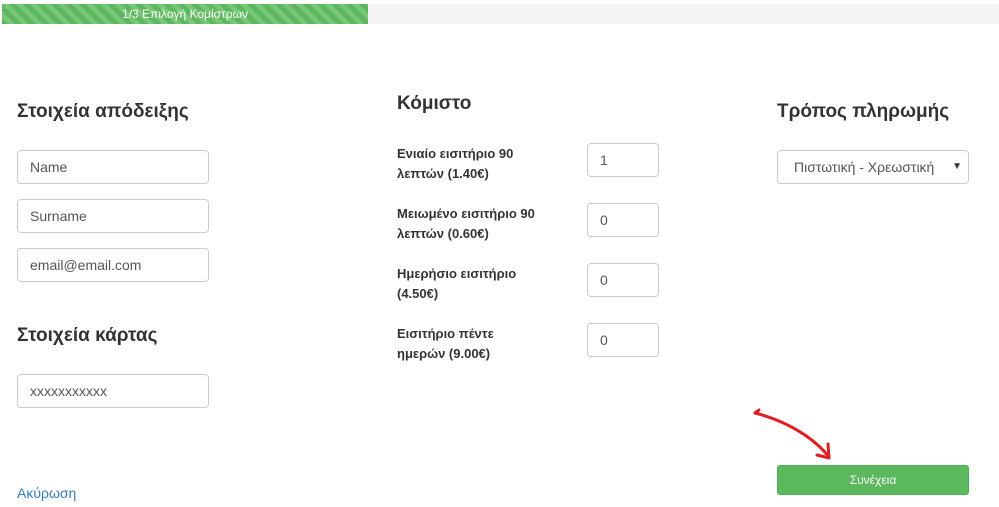 The height and width of the screenshot is (507, 999). What do you see at coordinates (113, 167) in the screenshot?
I see `name-input` at bounding box center [113, 167].